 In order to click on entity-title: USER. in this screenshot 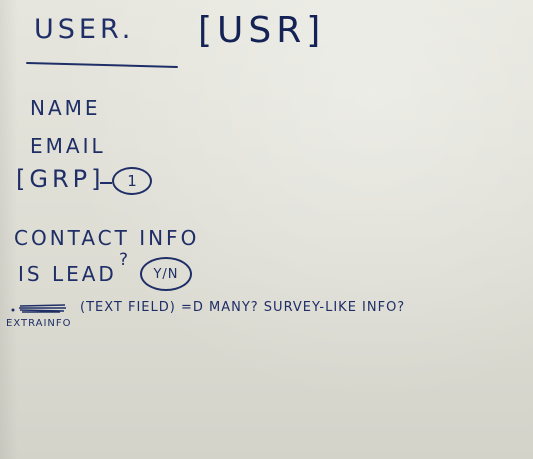, I will do `click(84, 29)`.